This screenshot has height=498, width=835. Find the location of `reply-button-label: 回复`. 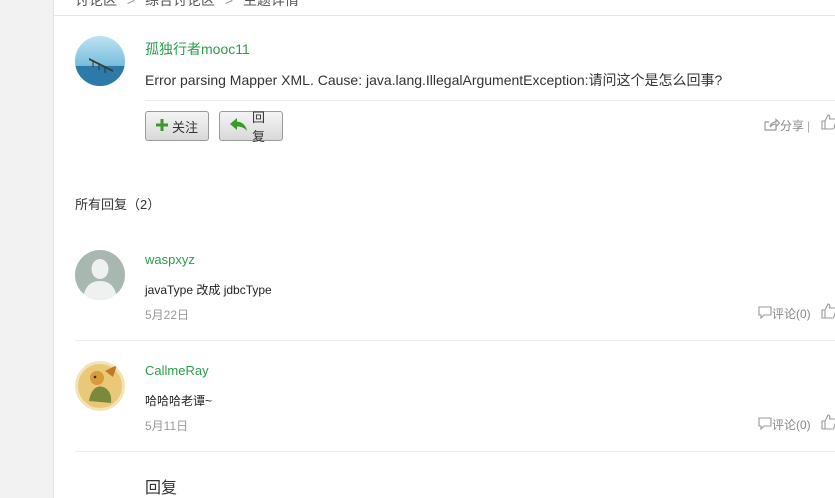

reply-button-label: 回复 is located at coordinates (259, 127).